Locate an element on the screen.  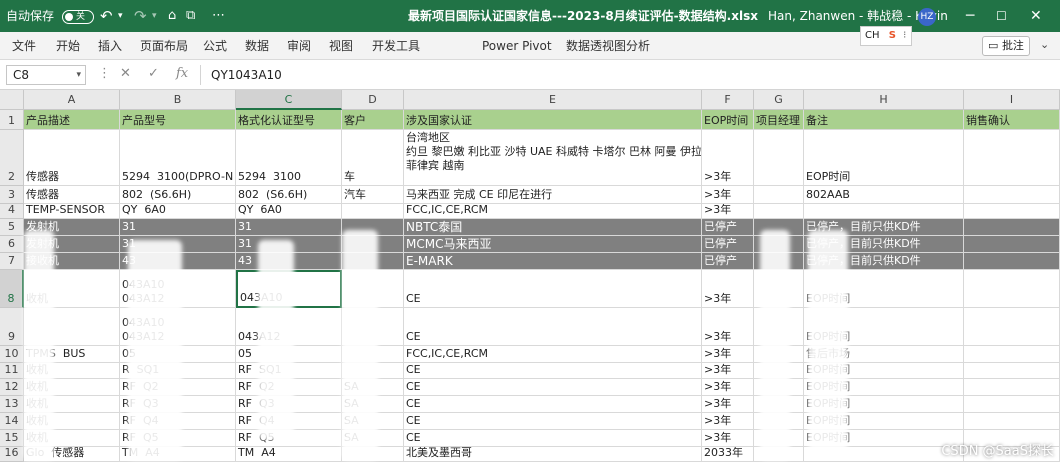
cell-c1: 格式化认证型号 is located at coordinates (289, 120).